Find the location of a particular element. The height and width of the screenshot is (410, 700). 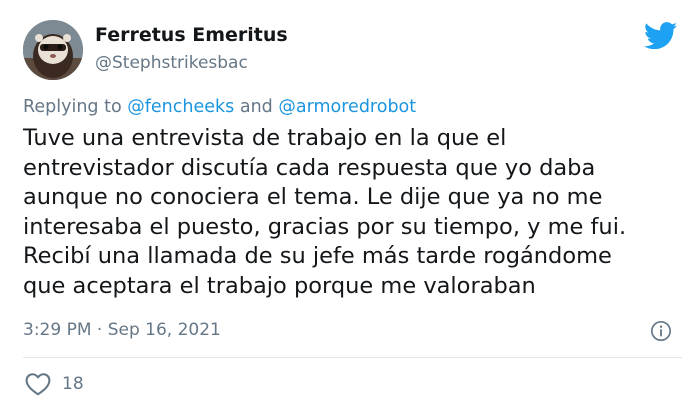

twitter-bird-icon is located at coordinates (661, 36).